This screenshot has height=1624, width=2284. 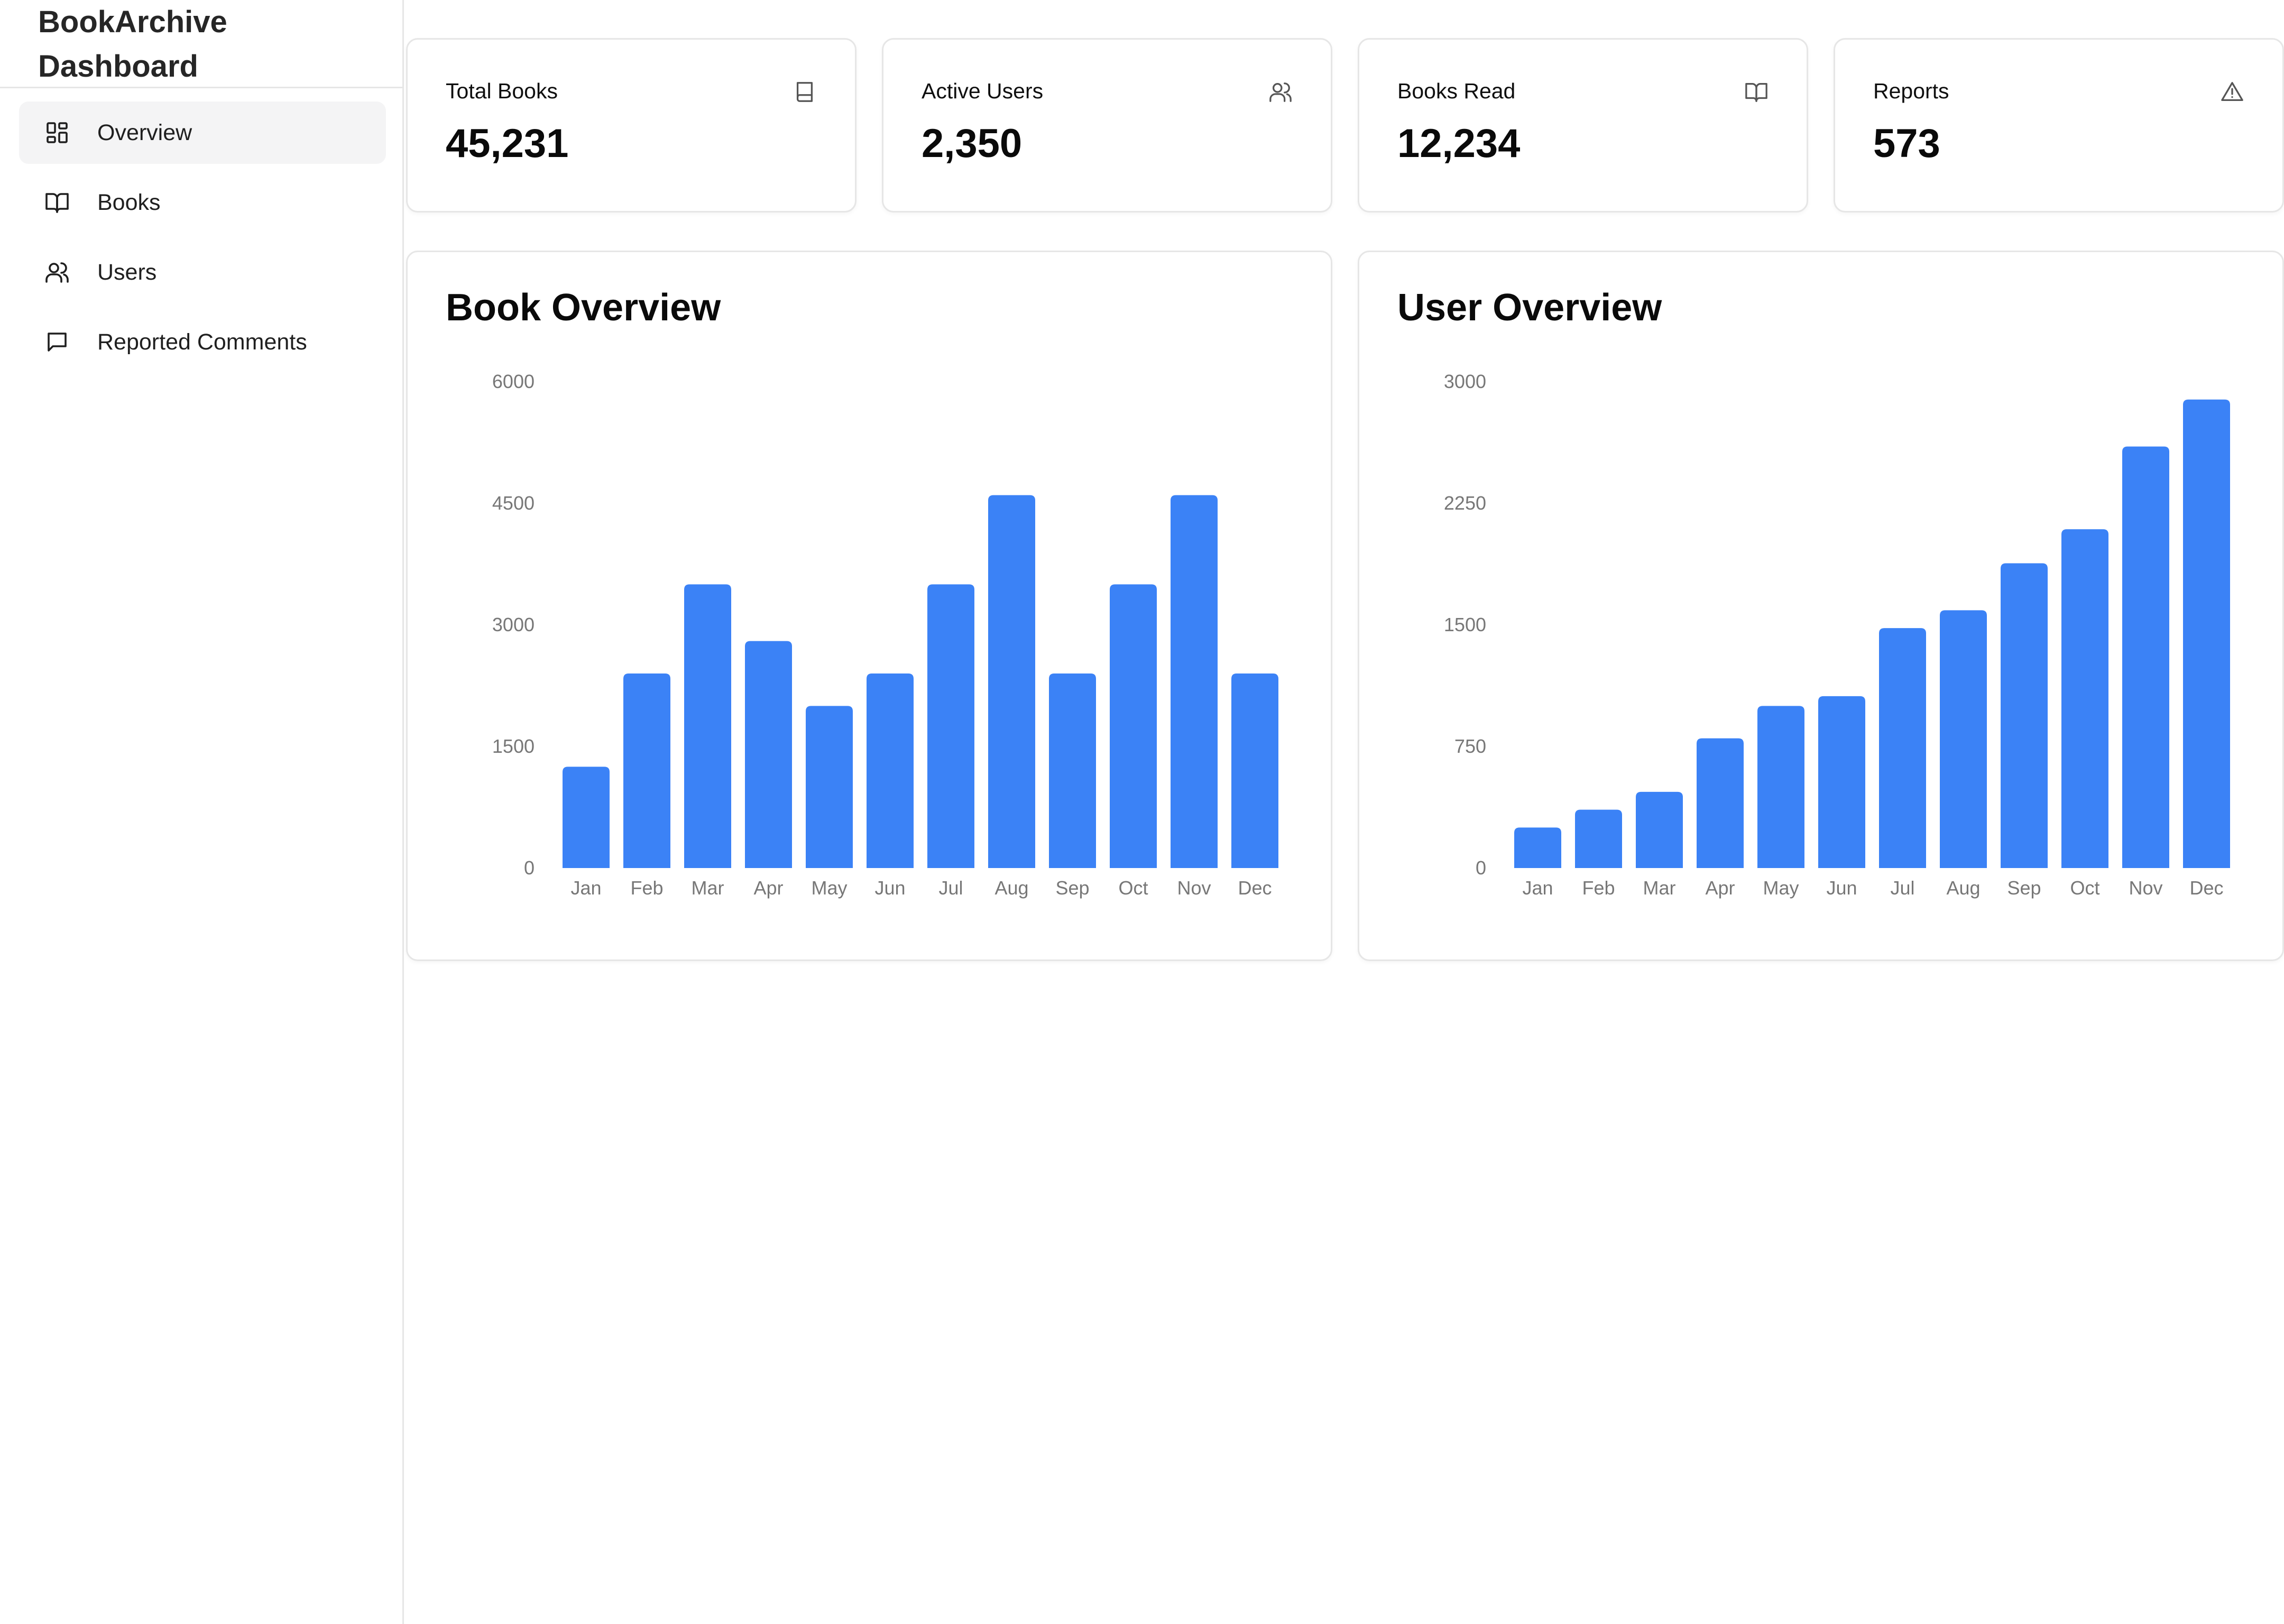 I want to click on sidebar-item-label: Reported Comments, so click(x=202, y=342).